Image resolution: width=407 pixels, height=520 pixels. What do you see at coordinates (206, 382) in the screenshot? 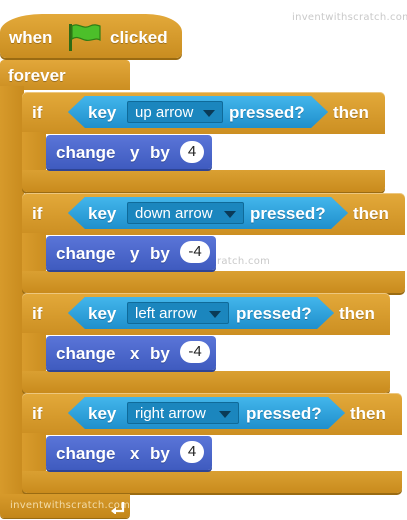
I see `if-bottom-left` at bounding box center [206, 382].